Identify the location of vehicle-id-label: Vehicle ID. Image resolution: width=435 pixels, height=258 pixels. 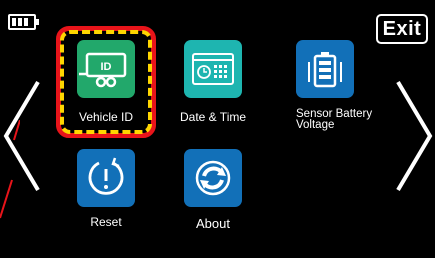
(106, 117).